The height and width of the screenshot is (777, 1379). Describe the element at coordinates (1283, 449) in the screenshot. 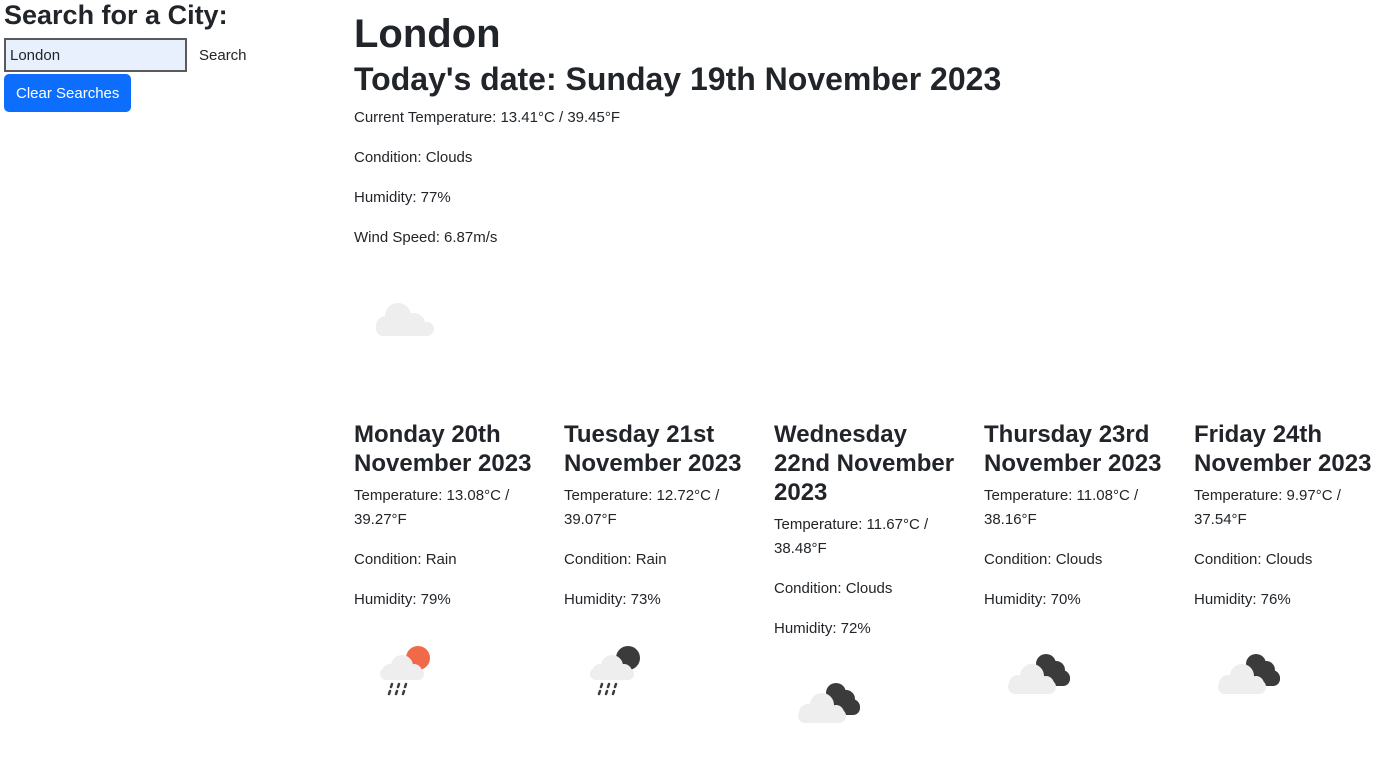

I see `forecast-date: Friday 24th November 2023` at that location.